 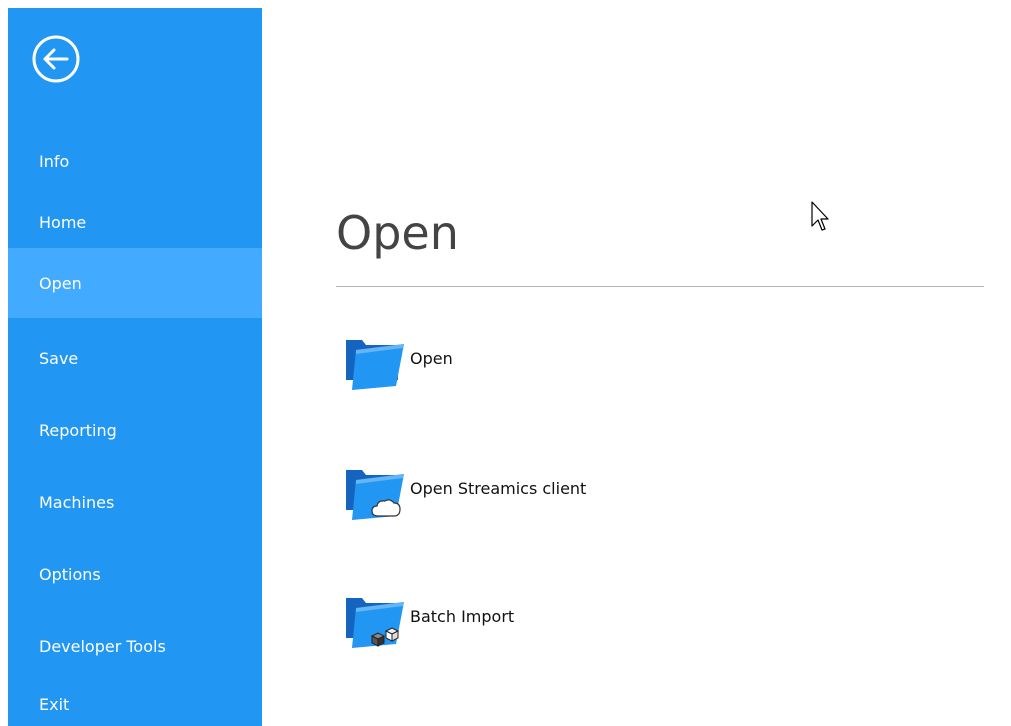 What do you see at coordinates (374, 491) in the screenshot?
I see `folder-cloud-icon` at bounding box center [374, 491].